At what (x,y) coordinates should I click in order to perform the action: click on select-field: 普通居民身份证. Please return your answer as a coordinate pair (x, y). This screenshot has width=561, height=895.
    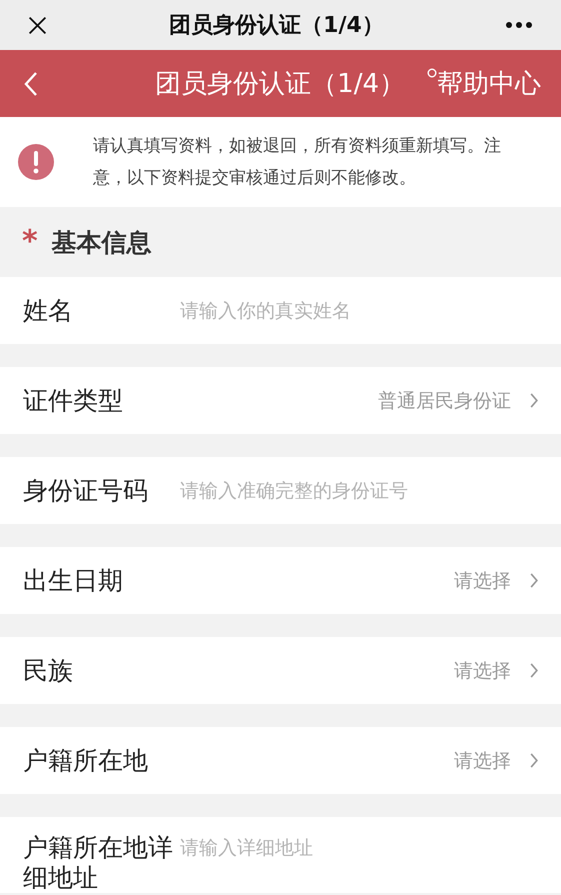
    Looking at the image, I should click on (458, 401).